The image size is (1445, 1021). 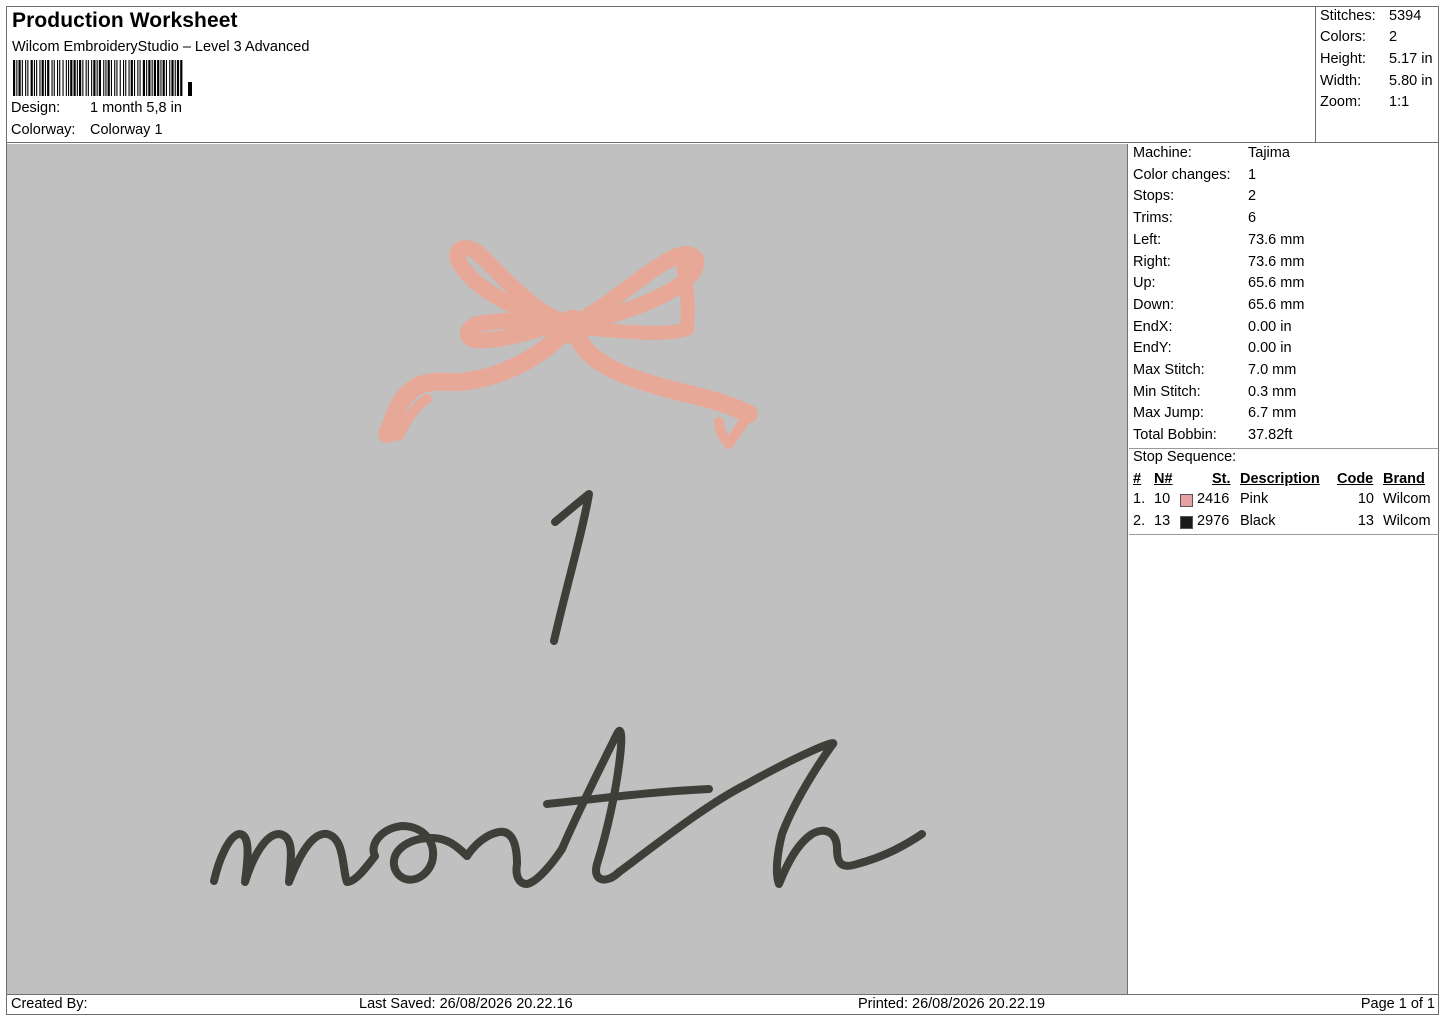 I want to click on machine-info-row: EndY: 0.00 in, so click(x=1212, y=350).